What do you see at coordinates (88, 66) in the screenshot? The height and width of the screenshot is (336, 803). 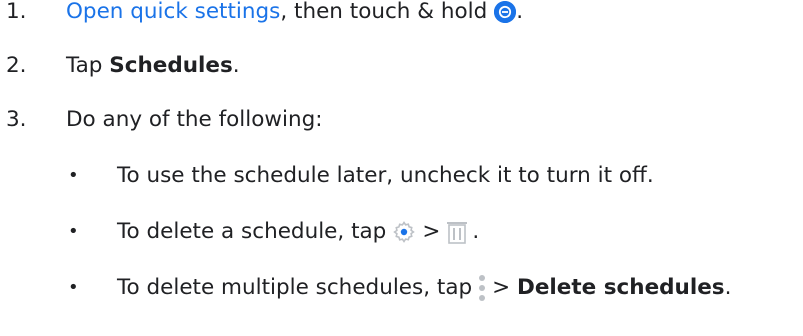 I see `step-prefix: Tap` at bounding box center [88, 66].